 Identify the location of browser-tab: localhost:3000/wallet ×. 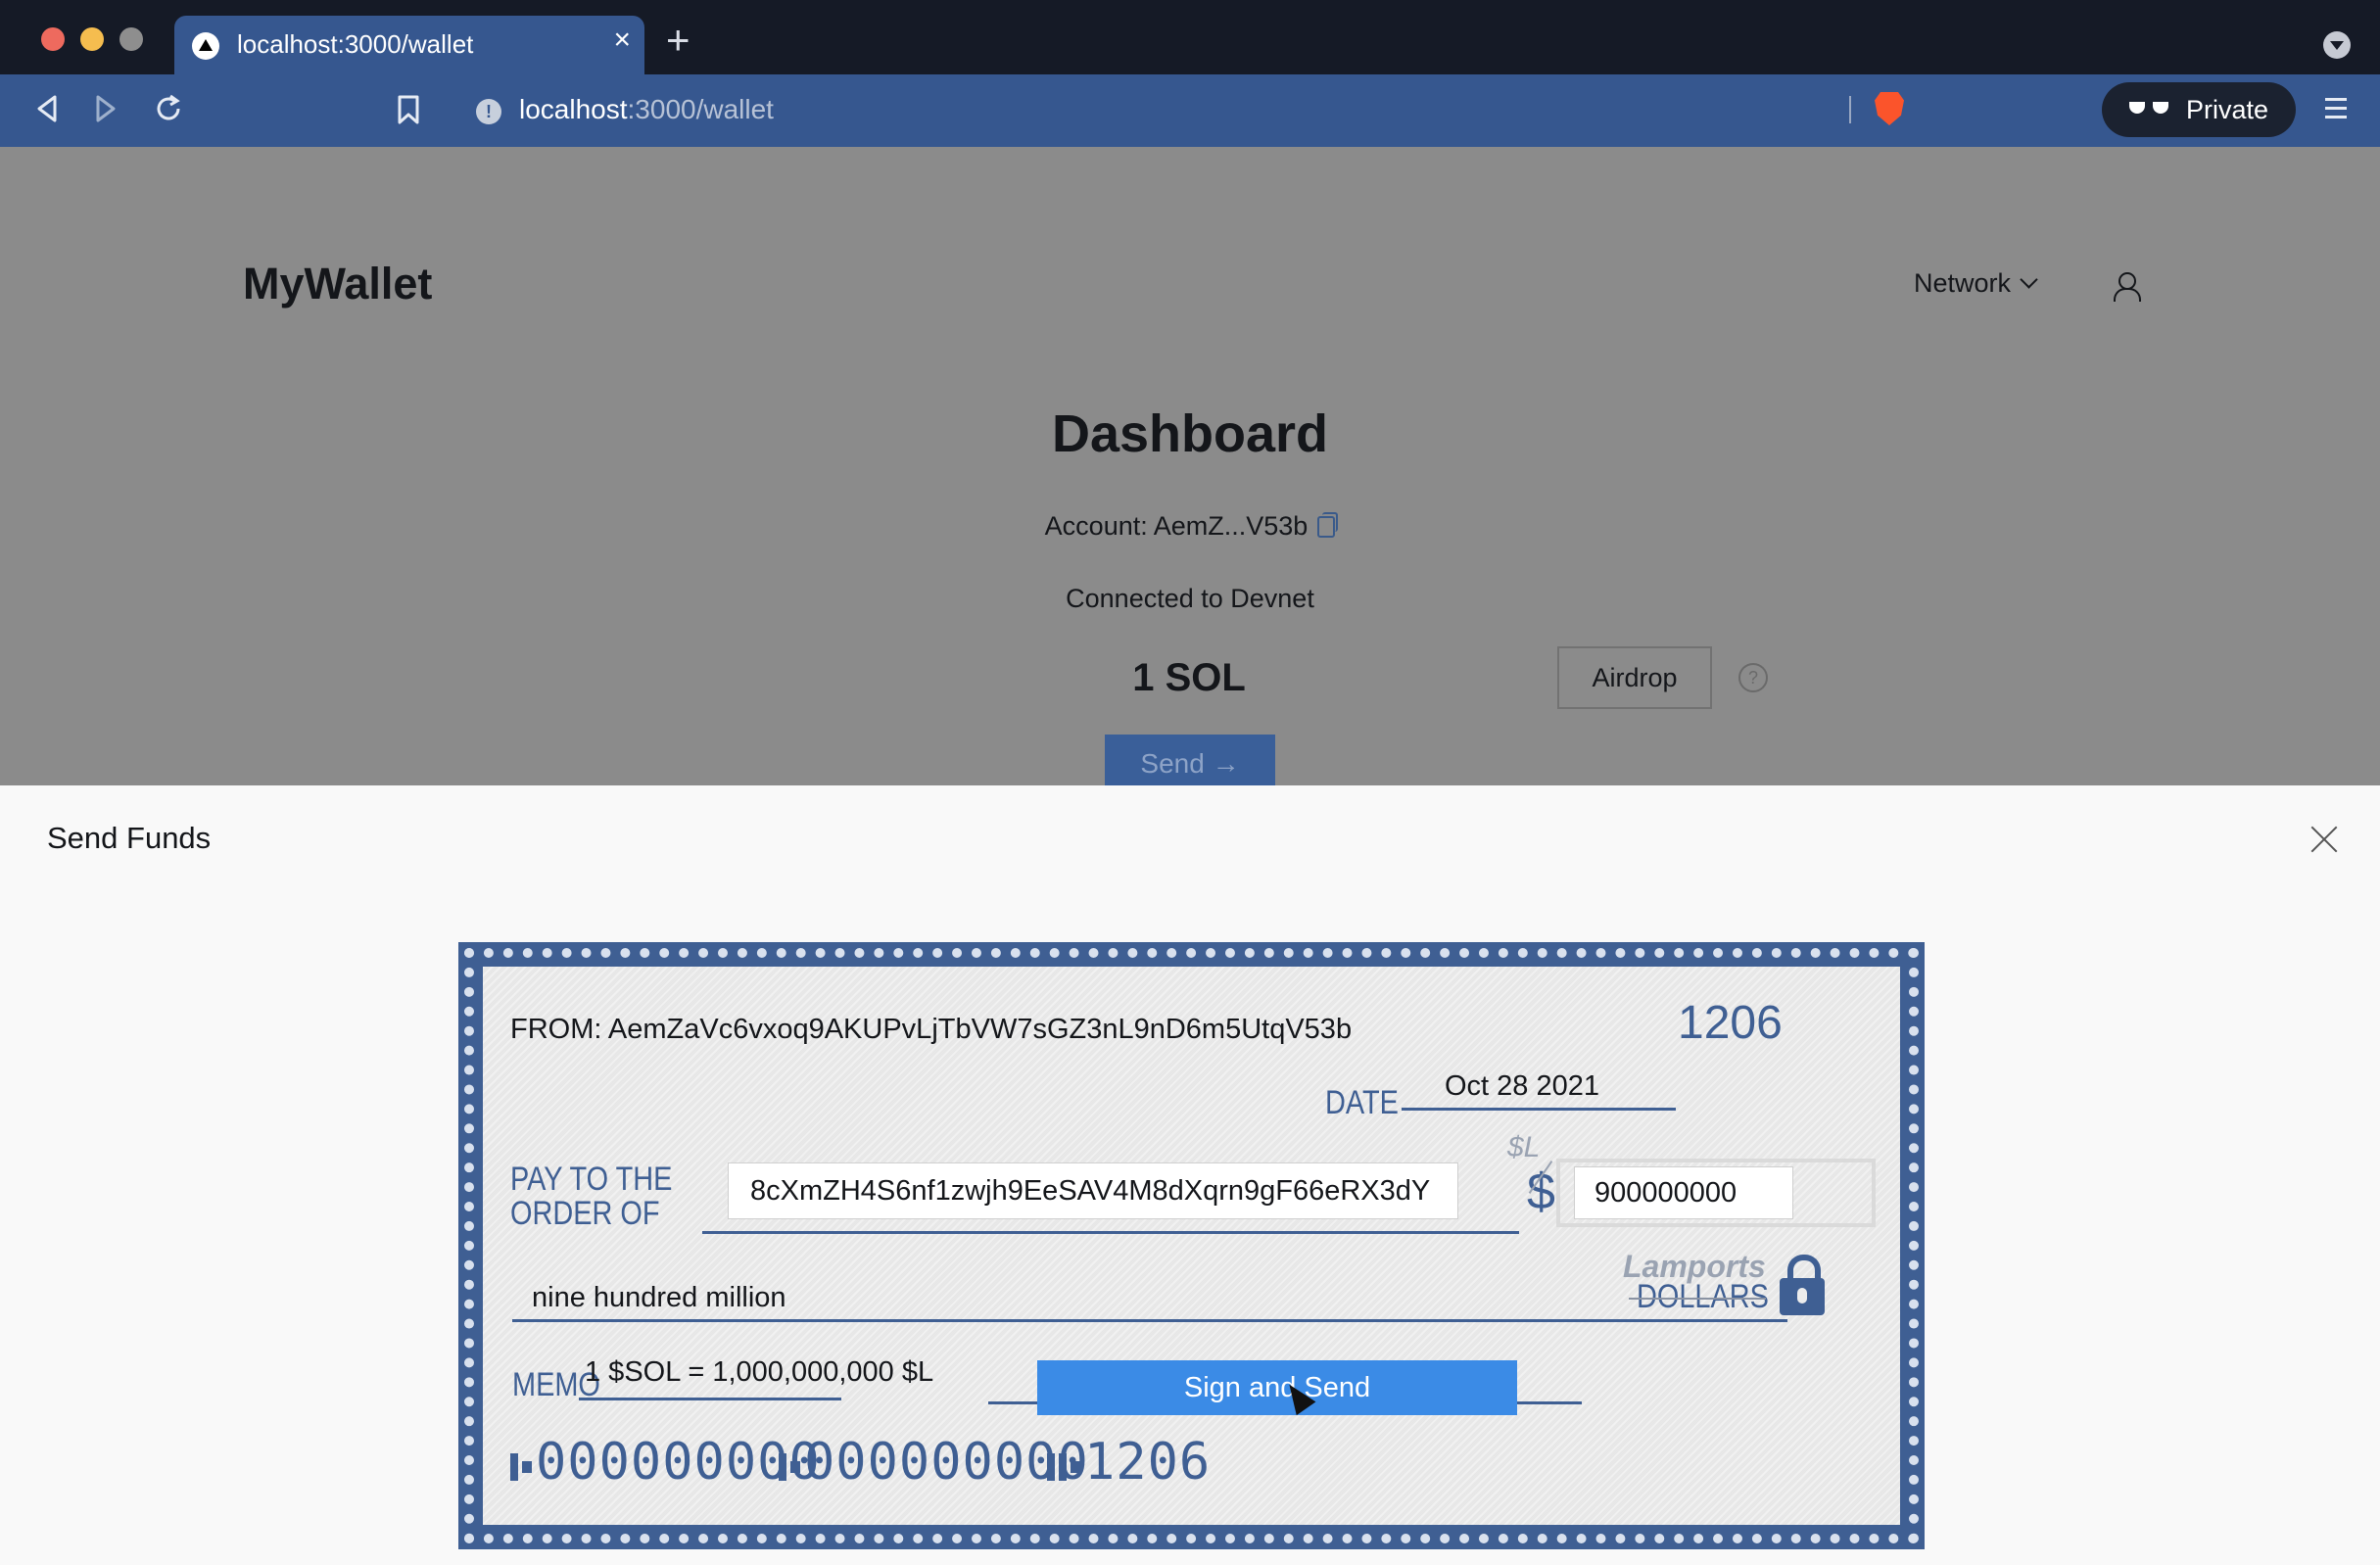
(409, 45).